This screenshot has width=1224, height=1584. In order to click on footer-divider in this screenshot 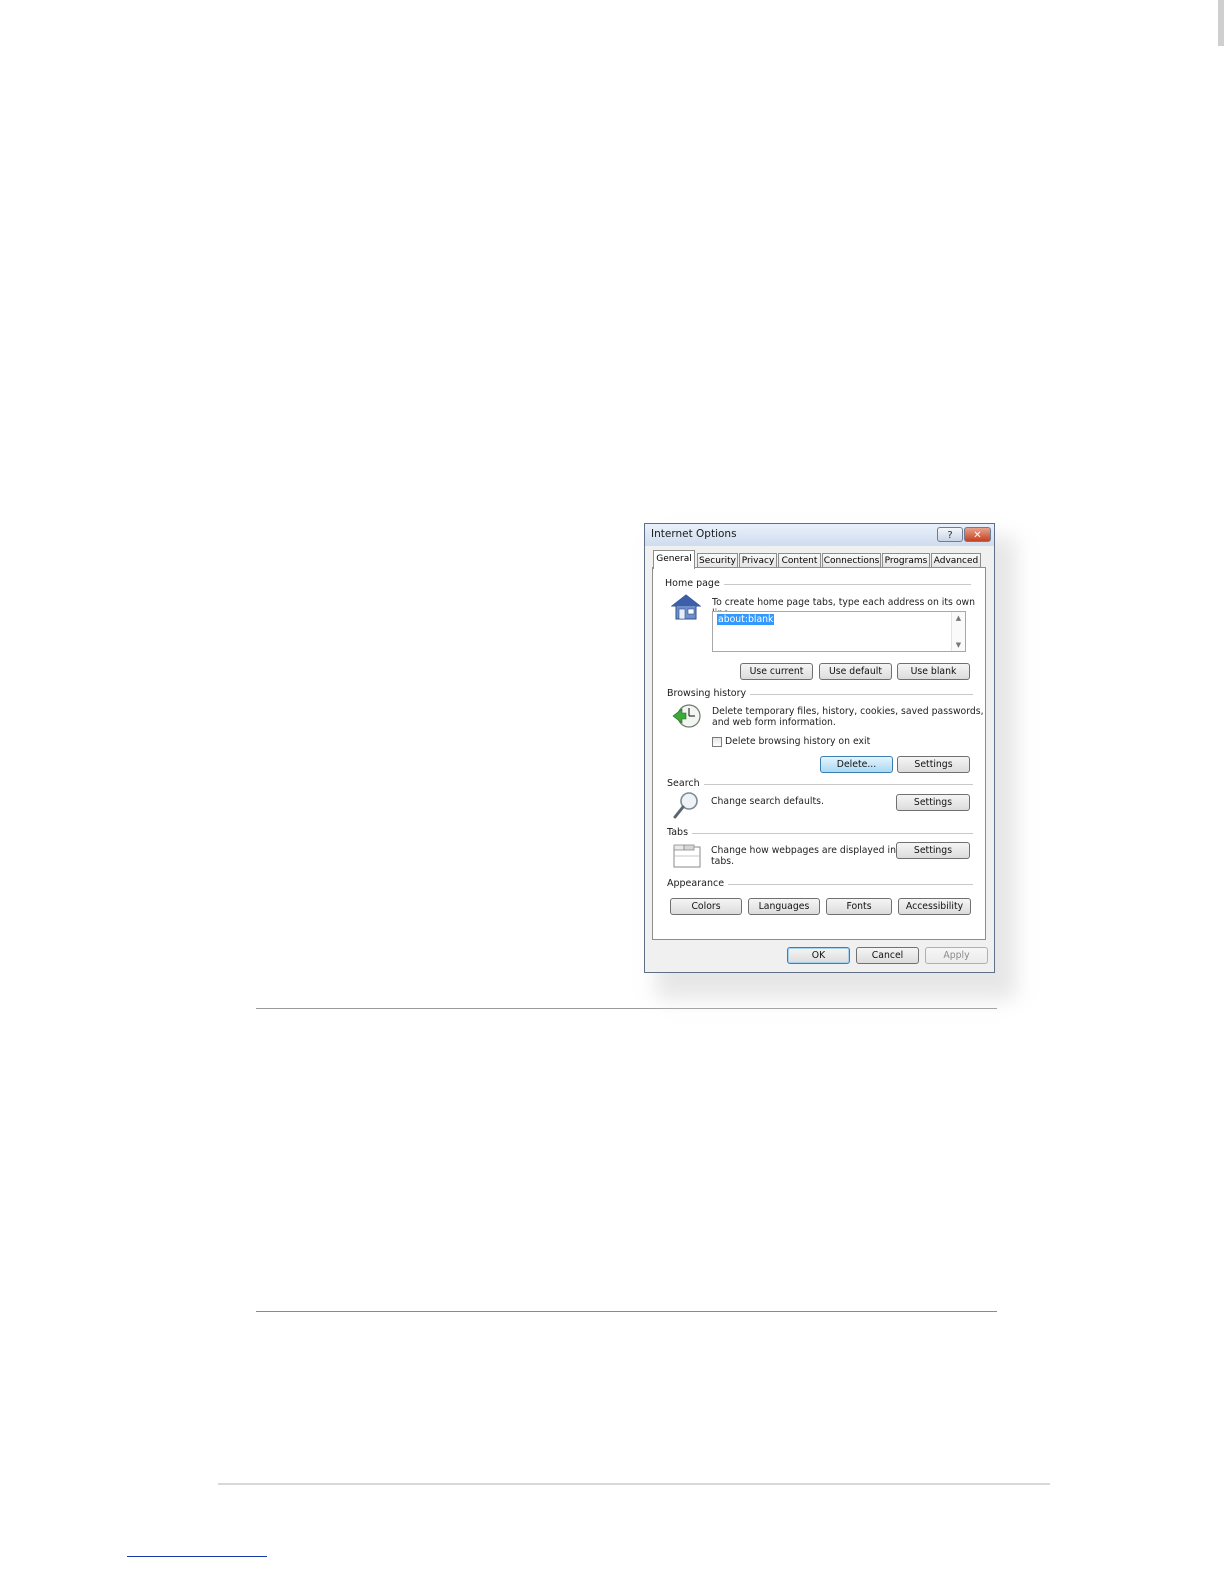, I will do `click(634, 1484)`.